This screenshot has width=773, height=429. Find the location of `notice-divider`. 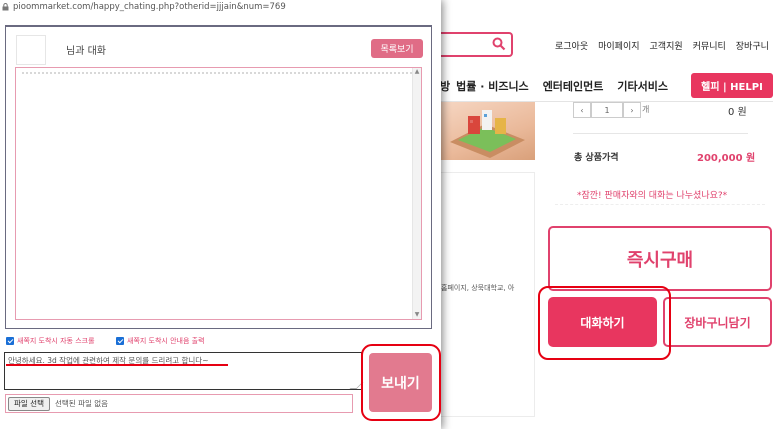

notice-divider is located at coordinates (660, 204).